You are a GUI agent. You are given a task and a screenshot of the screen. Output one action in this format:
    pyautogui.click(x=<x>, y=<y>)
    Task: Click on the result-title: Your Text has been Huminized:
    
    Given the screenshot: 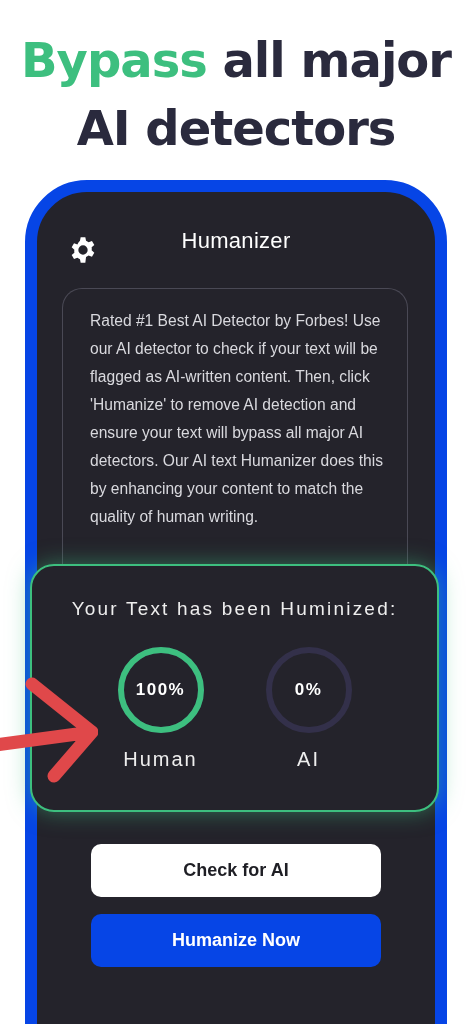 What is the action you would take?
    pyautogui.click(x=234, y=609)
    